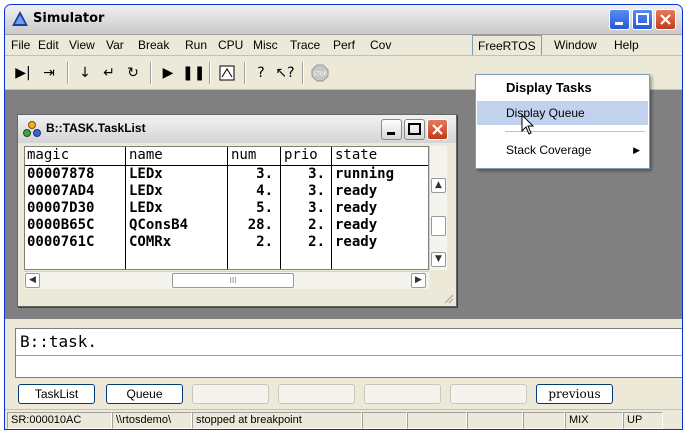  What do you see at coordinates (193, 73) in the screenshot?
I see `break-icon: ❚❚` at bounding box center [193, 73].